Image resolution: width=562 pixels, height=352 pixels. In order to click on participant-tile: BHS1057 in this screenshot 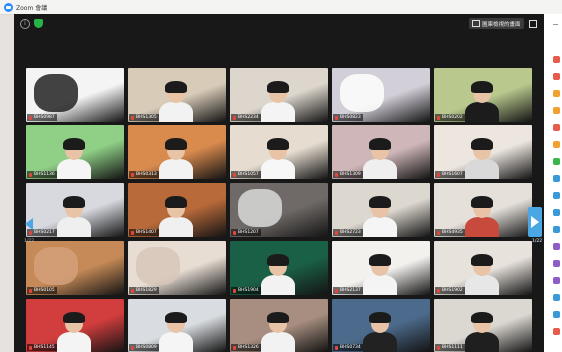, I will do `click(279, 152)`.